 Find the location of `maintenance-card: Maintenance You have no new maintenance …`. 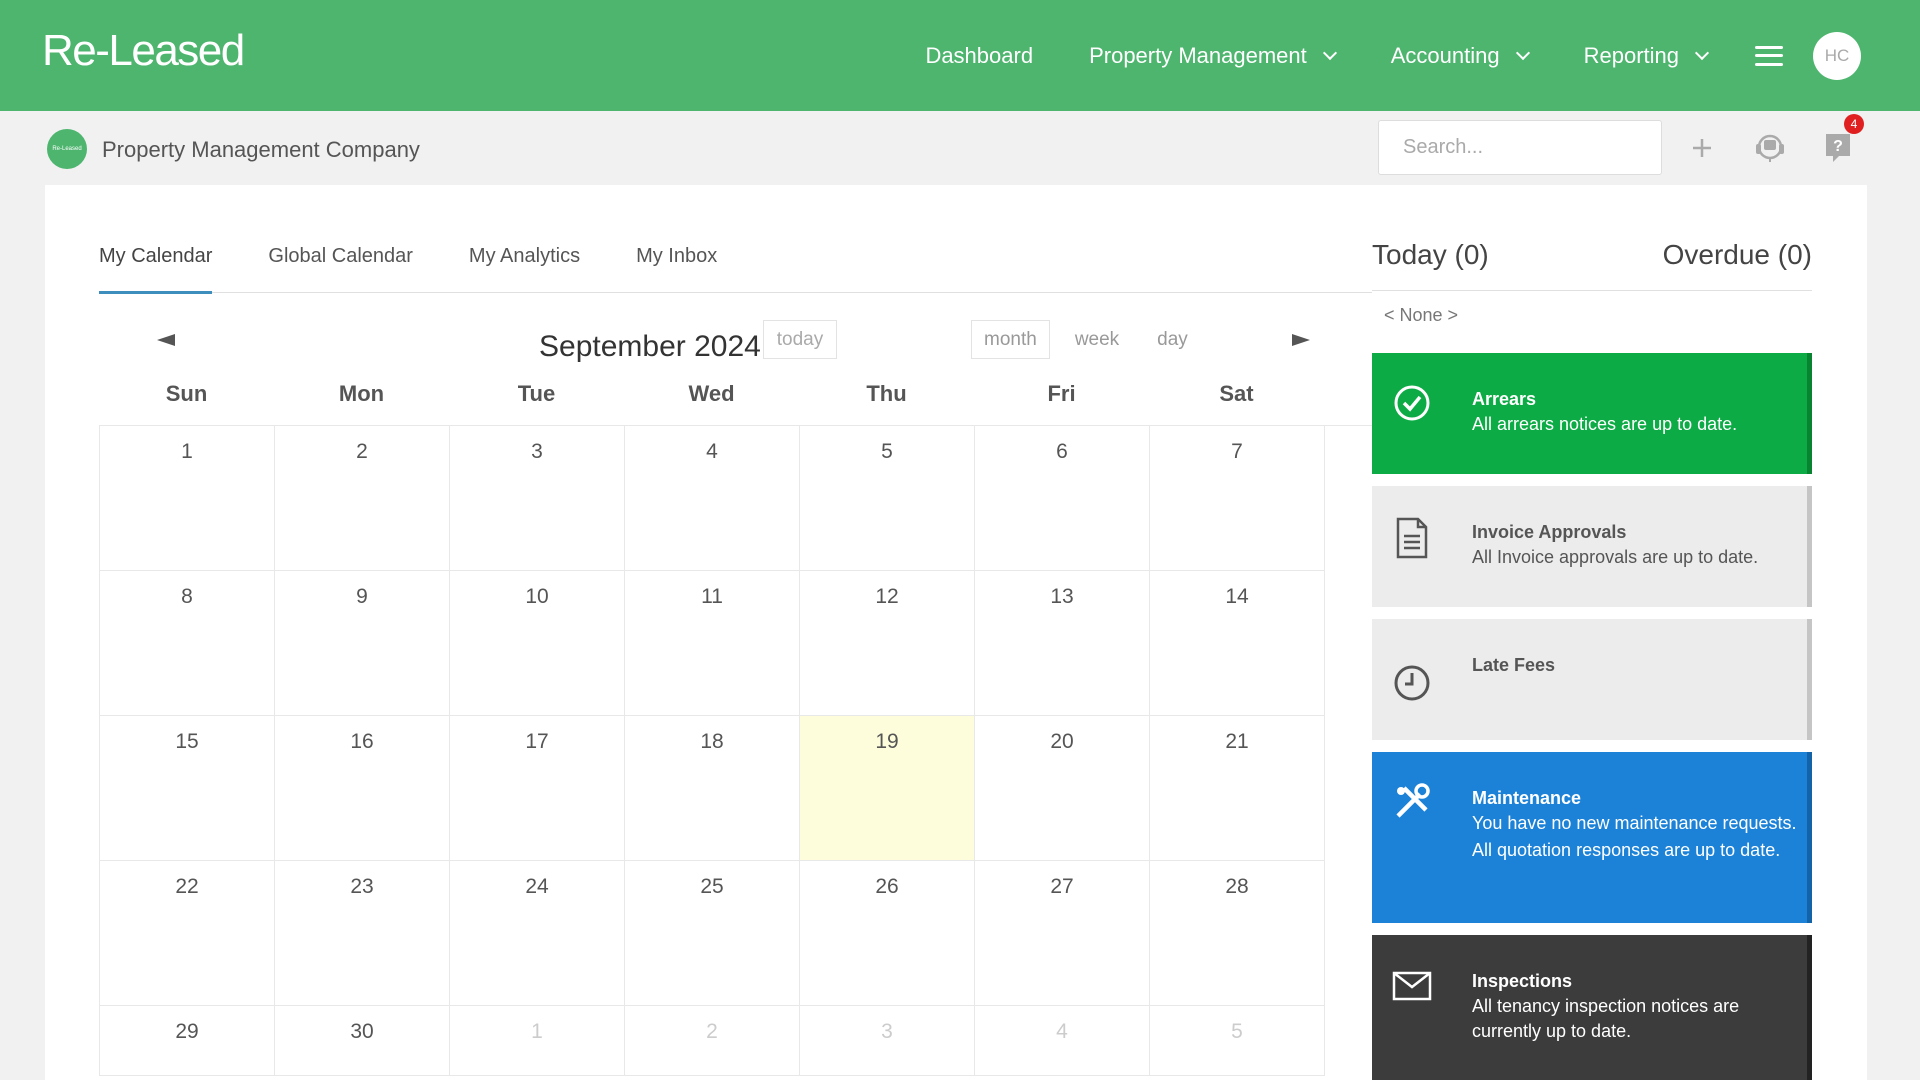

maintenance-card: Maintenance You have no new maintenance … is located at coordinates (1592, 837).